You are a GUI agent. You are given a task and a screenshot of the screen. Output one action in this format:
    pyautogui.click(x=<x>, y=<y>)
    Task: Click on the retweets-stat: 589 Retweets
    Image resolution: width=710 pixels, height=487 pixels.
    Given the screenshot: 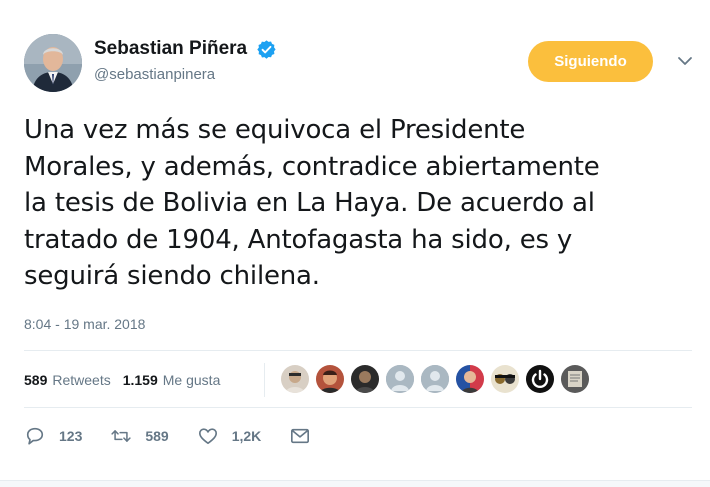 What is the action you would take?
    pyautogui.click(x=67, y=380)
    